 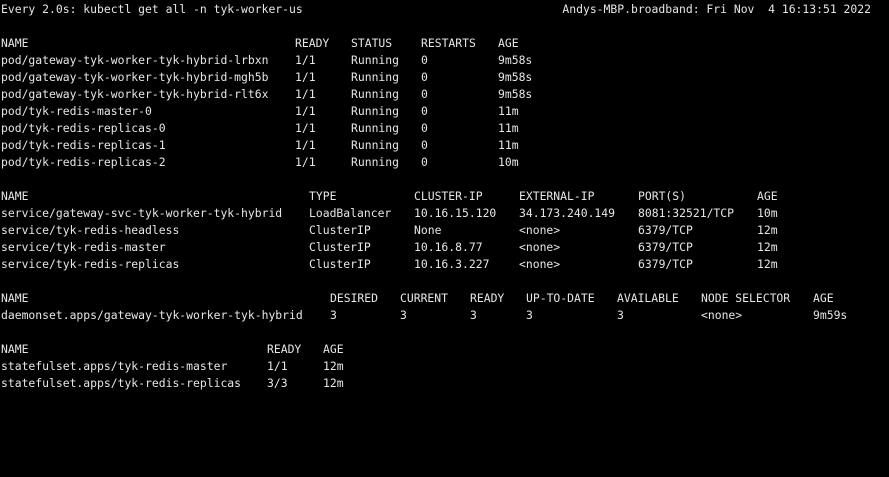 What do you see at coordinates (620, 315) in the screenshot?
I see `cell-available: 3` at bounding box center [620, 315].